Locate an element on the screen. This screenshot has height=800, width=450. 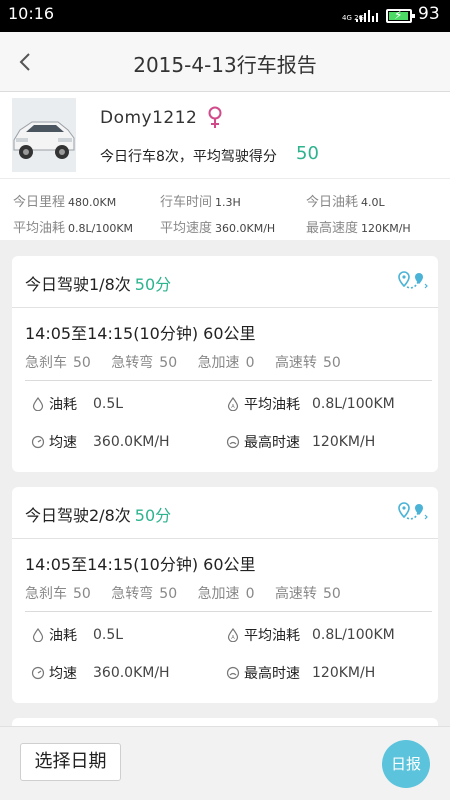
battery-icon: ⚡ is located at coordinates (400, 15).